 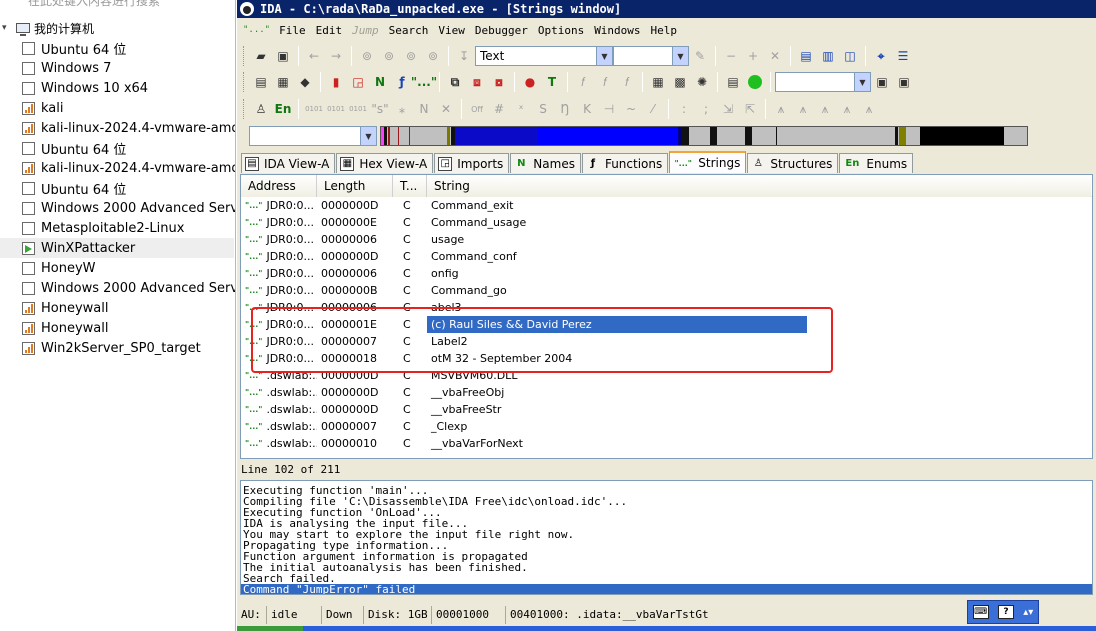 What do you see at coordinates (604, 56) in the screenshot?
I see `chevron-down-icon: ▼` at bounding box center [604, 56].